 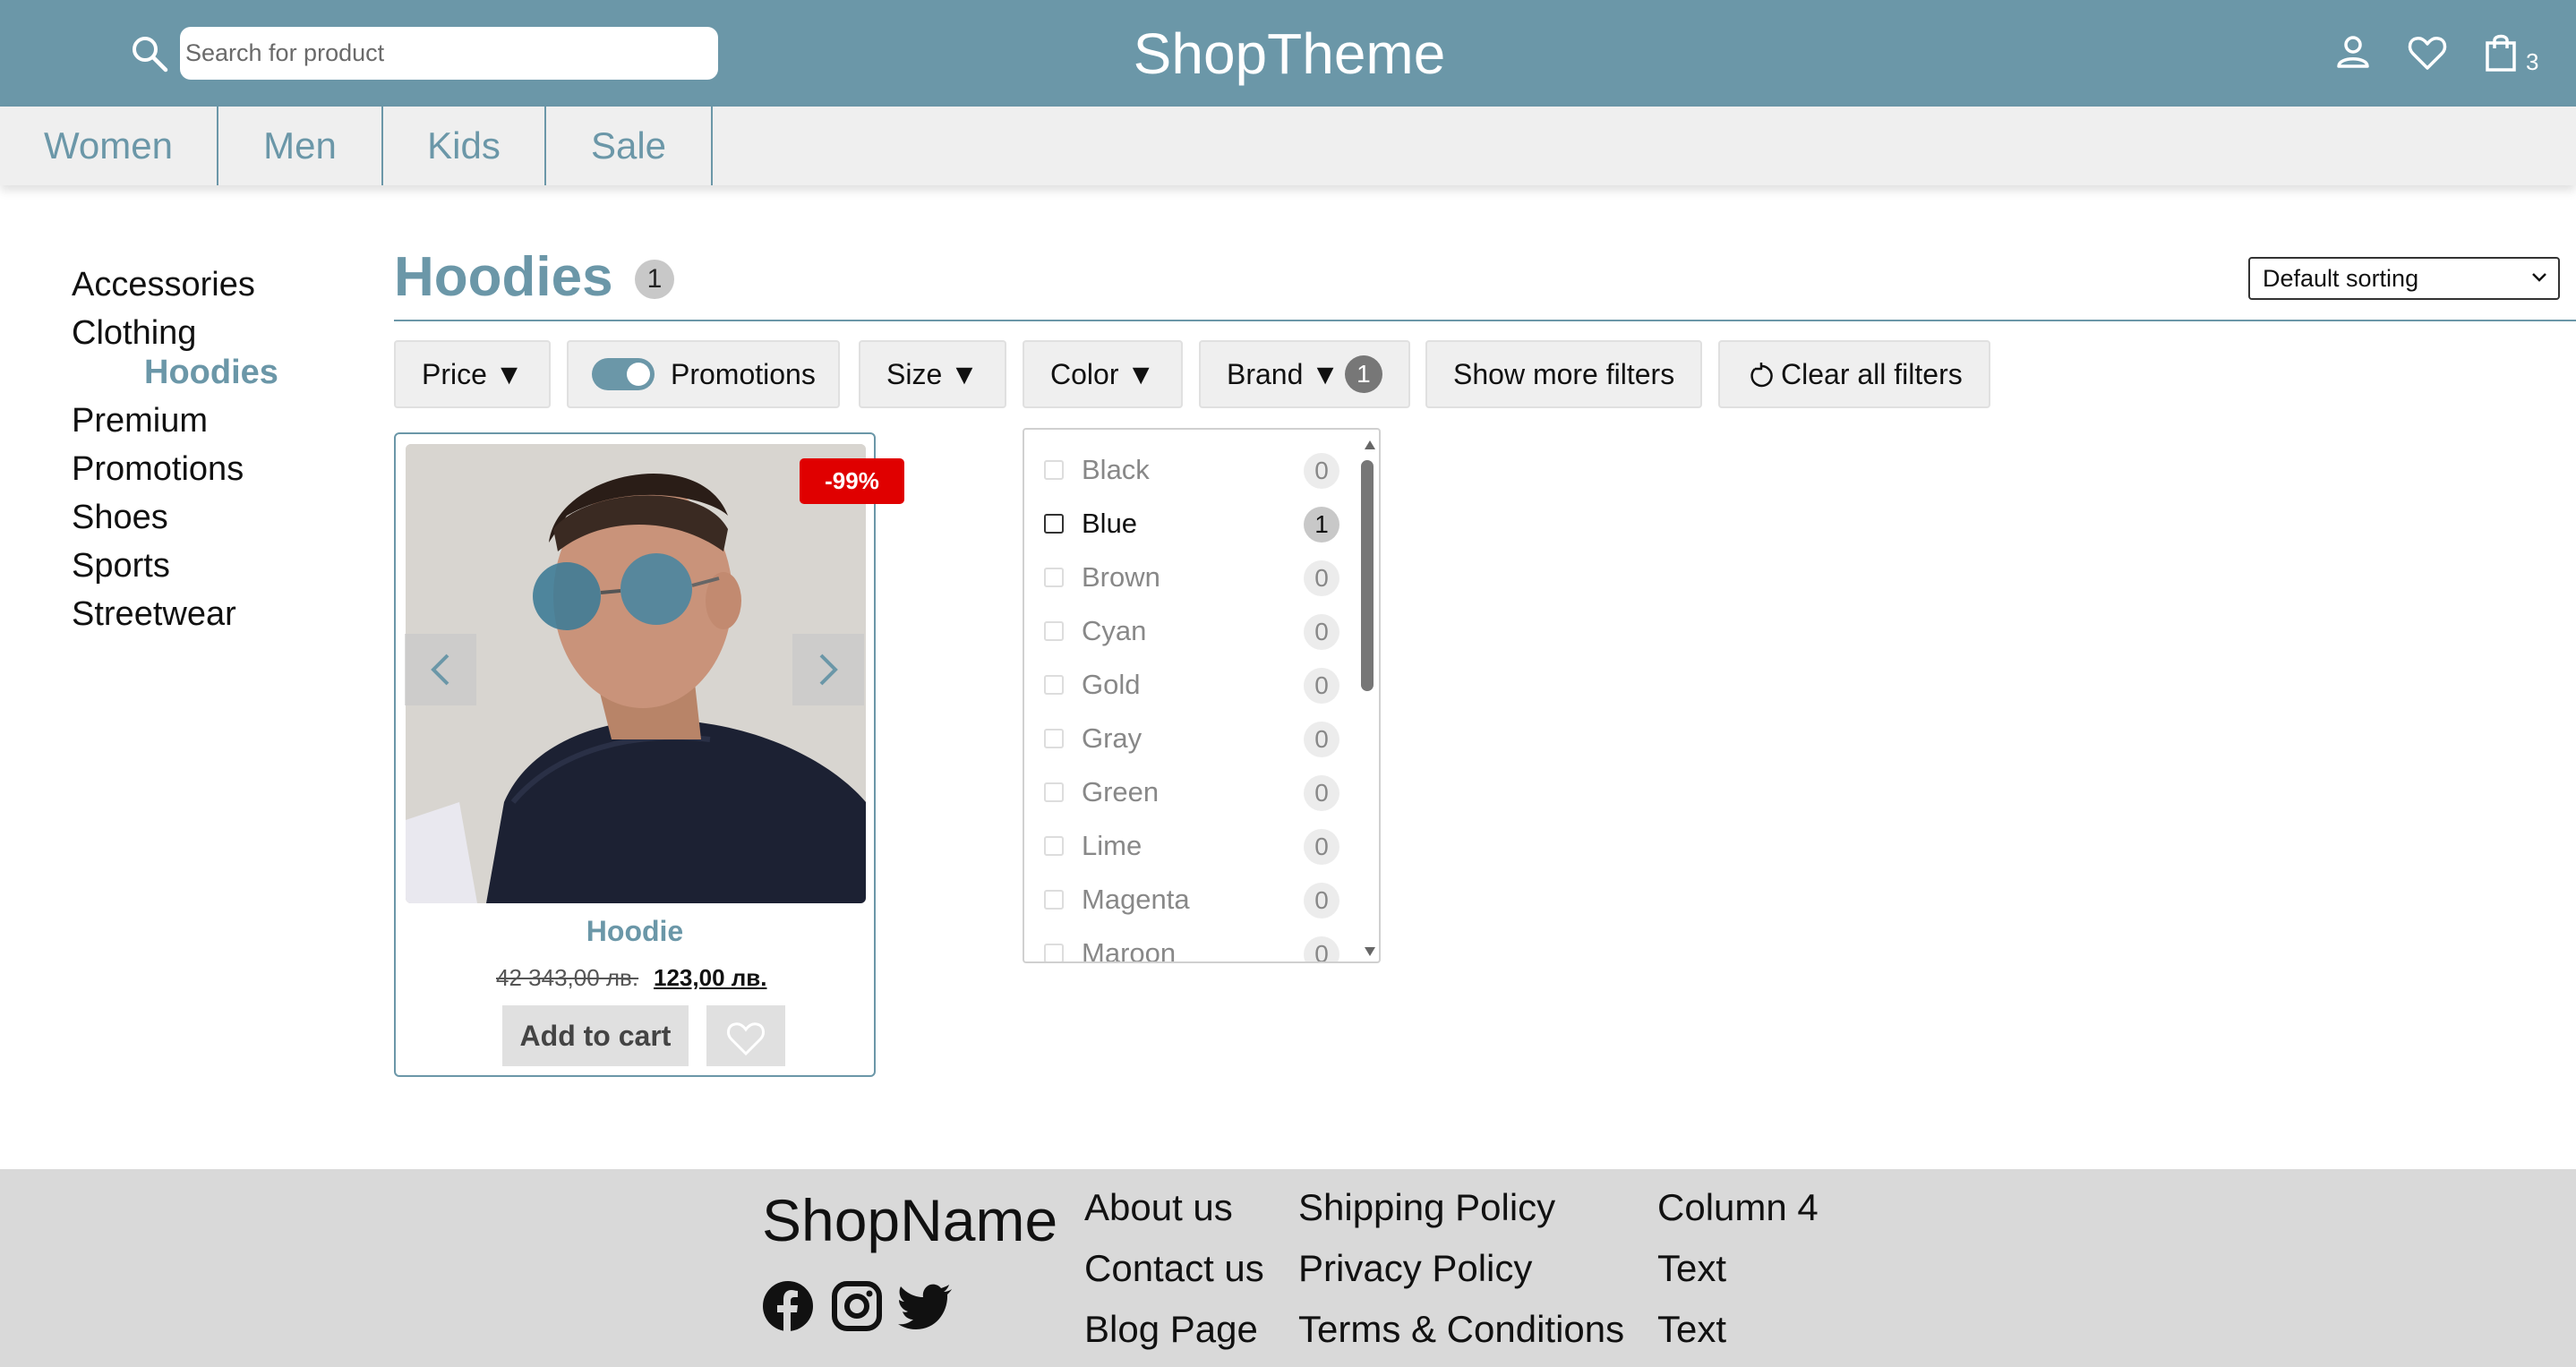 What do you see at coordinates (1171, 1329) in the screenshot?
I see `footer-link-blog-page: Blog Page` at bounding box center [1171, 1329].